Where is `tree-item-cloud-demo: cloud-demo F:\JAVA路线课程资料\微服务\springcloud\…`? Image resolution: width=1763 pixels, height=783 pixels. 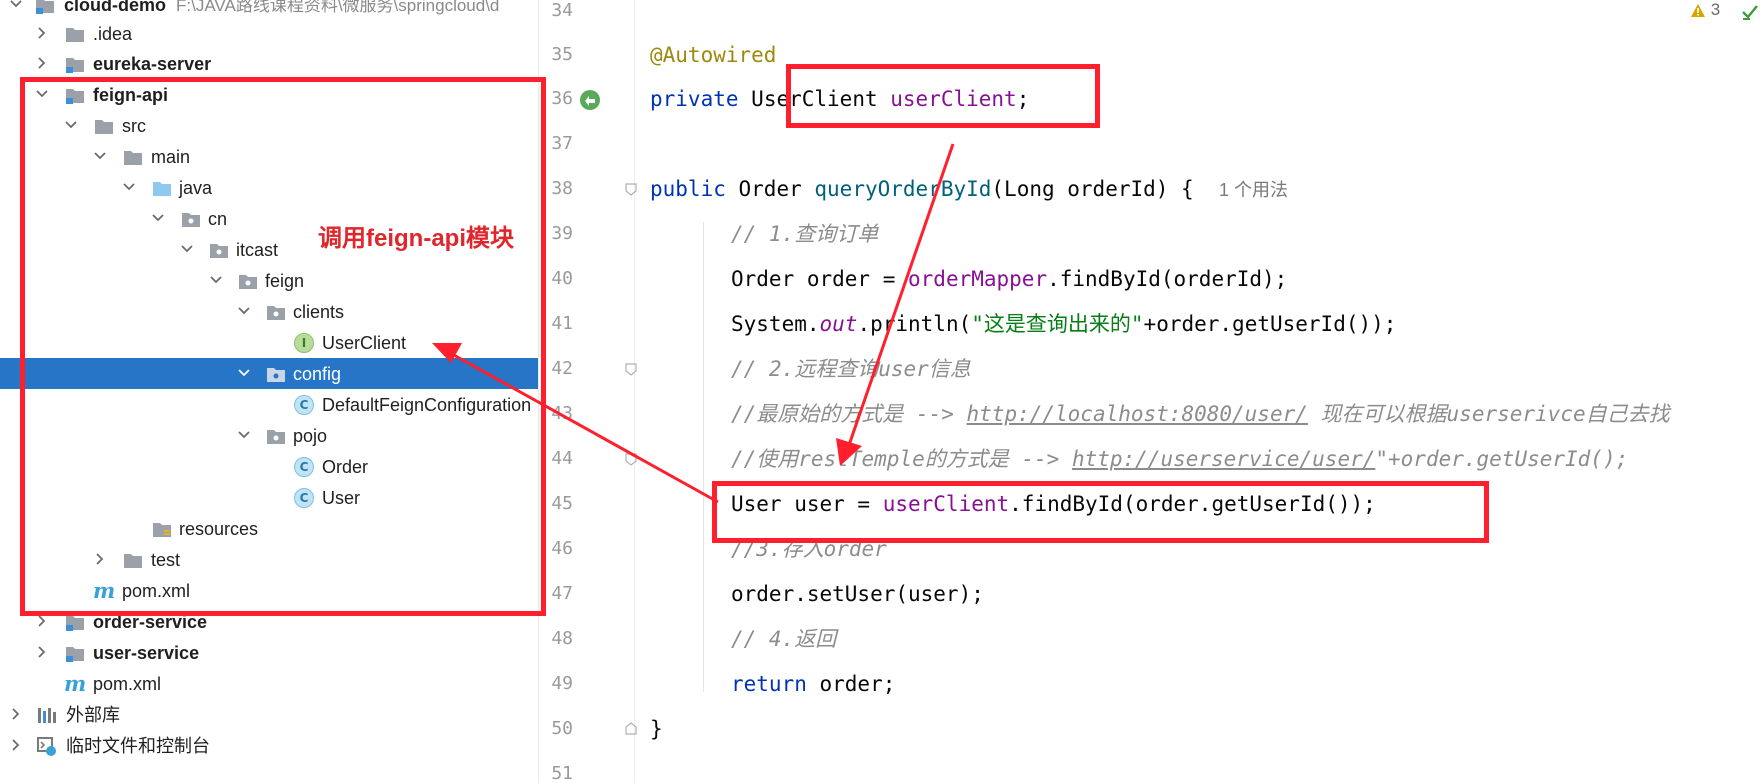
tree-item-cloud-demo: cloud-demo F:\JAVA路线课程资料\微服务\springcloud\… is located at coordinates (269, 10).